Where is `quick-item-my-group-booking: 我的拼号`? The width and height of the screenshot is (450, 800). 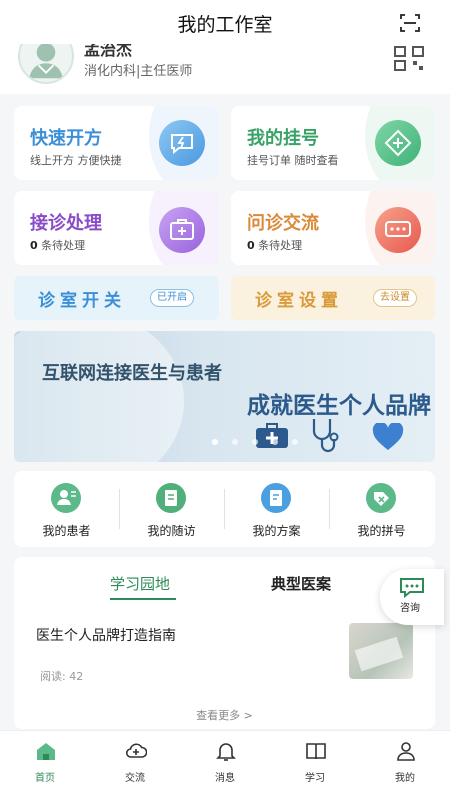
quick-item-my-group-booking: 我的拼号 is located at coordinates (381, 509).